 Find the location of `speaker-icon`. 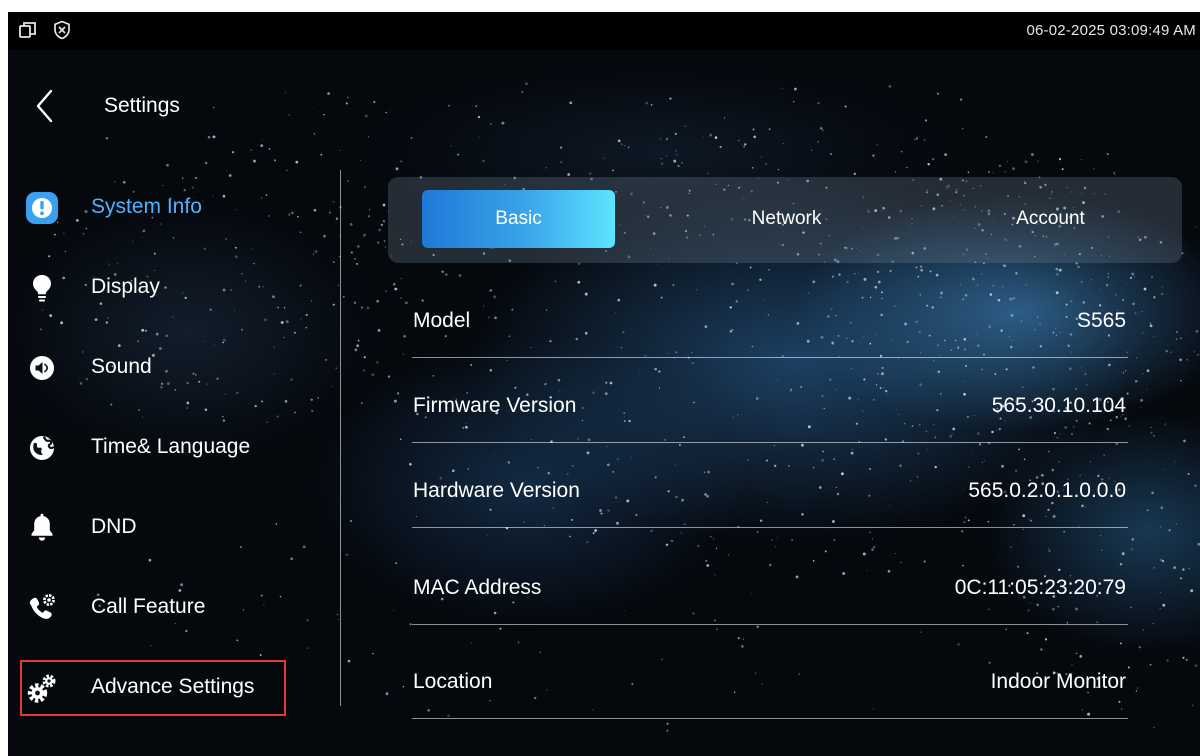

speaker-icon is located at coordinates (42, 368).